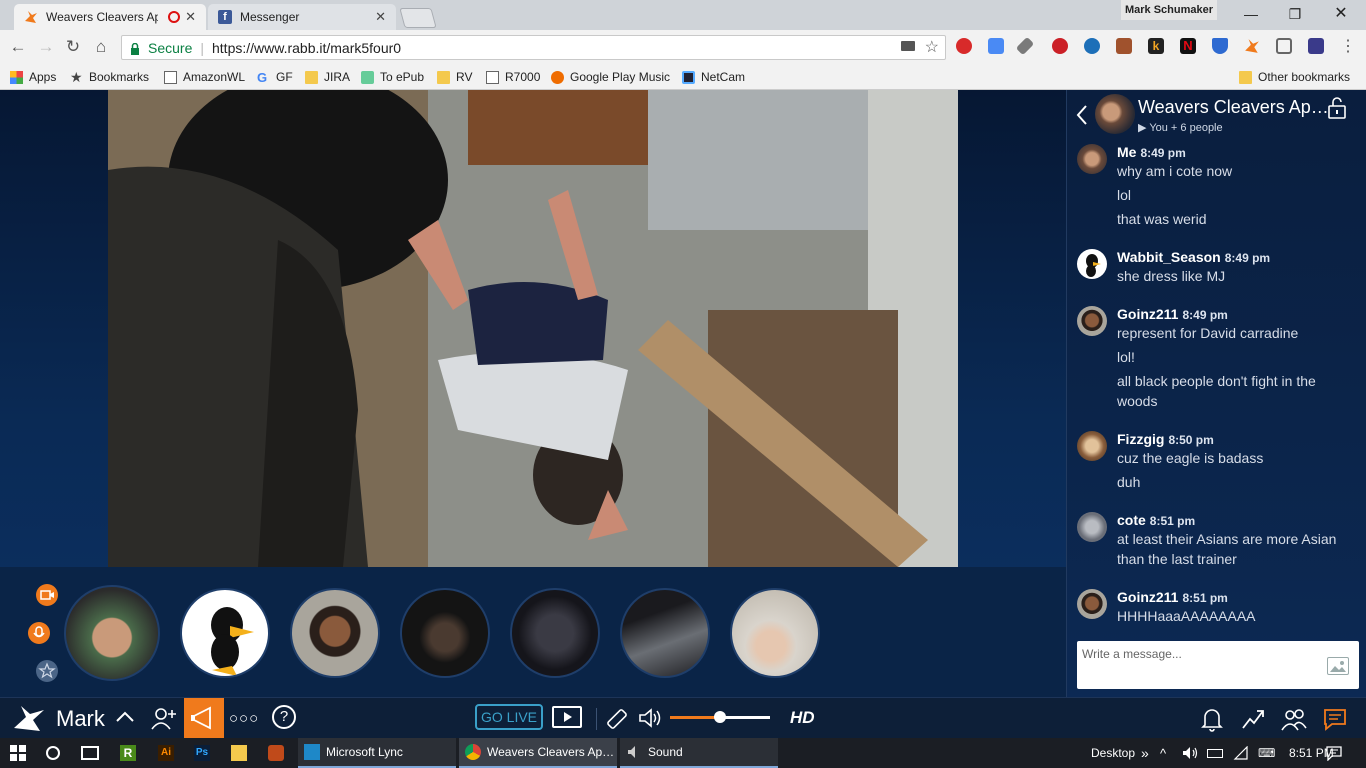 This screenshot has height=768, width=1366. What do you see at coordinates (509, 717) in the screenshot?
I see `go-live-button: GO LIVE` at bounding box center [509, 717].